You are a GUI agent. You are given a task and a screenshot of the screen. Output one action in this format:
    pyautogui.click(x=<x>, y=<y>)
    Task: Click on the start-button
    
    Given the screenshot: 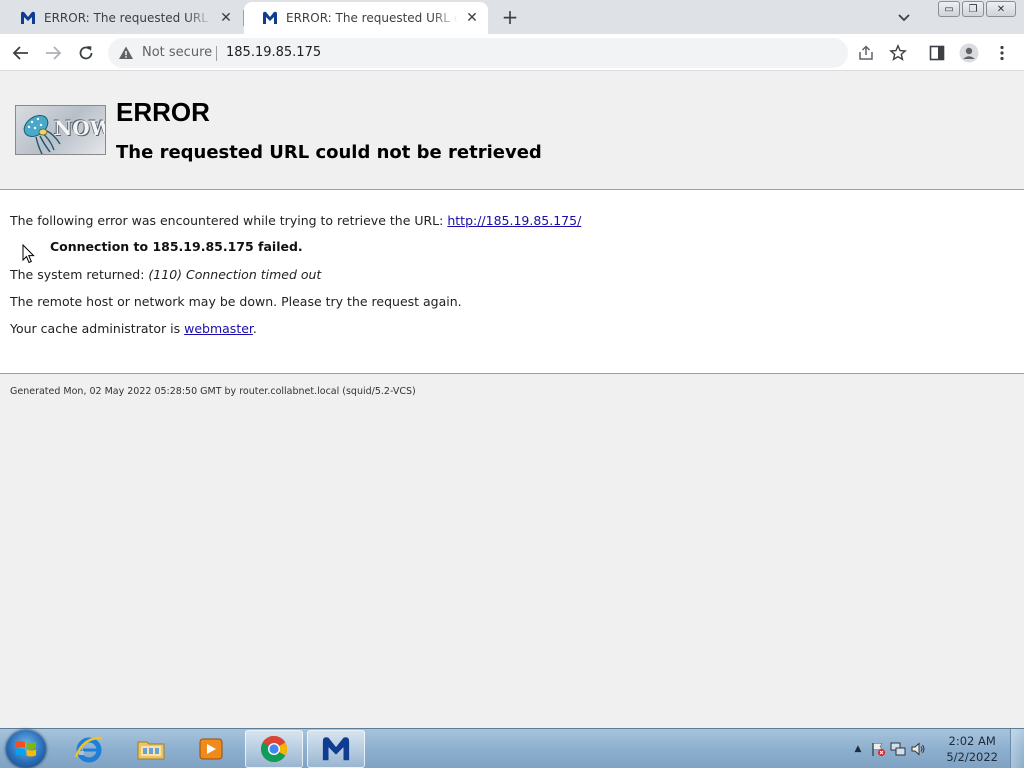 What is the action you would take?
    pyautogui.click(x=26, y=749)
    